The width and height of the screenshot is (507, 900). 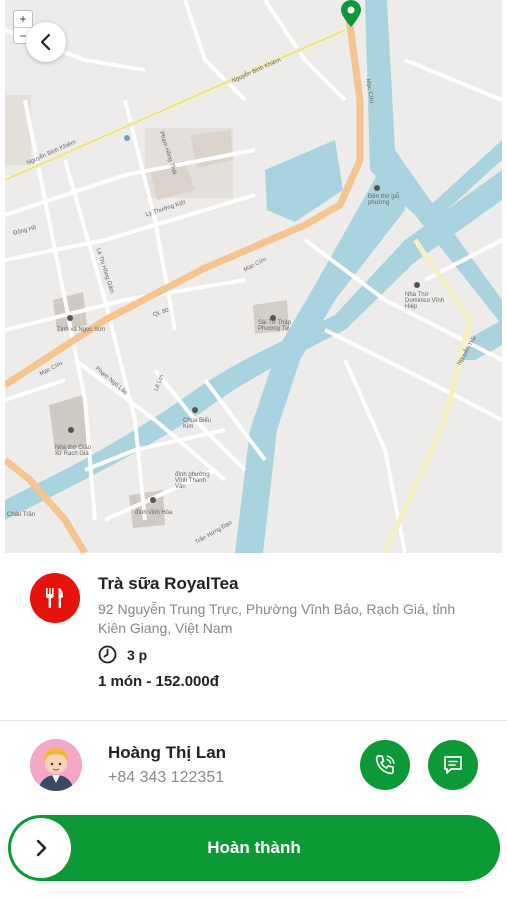 I want to click on customer-panel: Hoàng Thị Lan +84 343 122351, so click(x=253, y=767).